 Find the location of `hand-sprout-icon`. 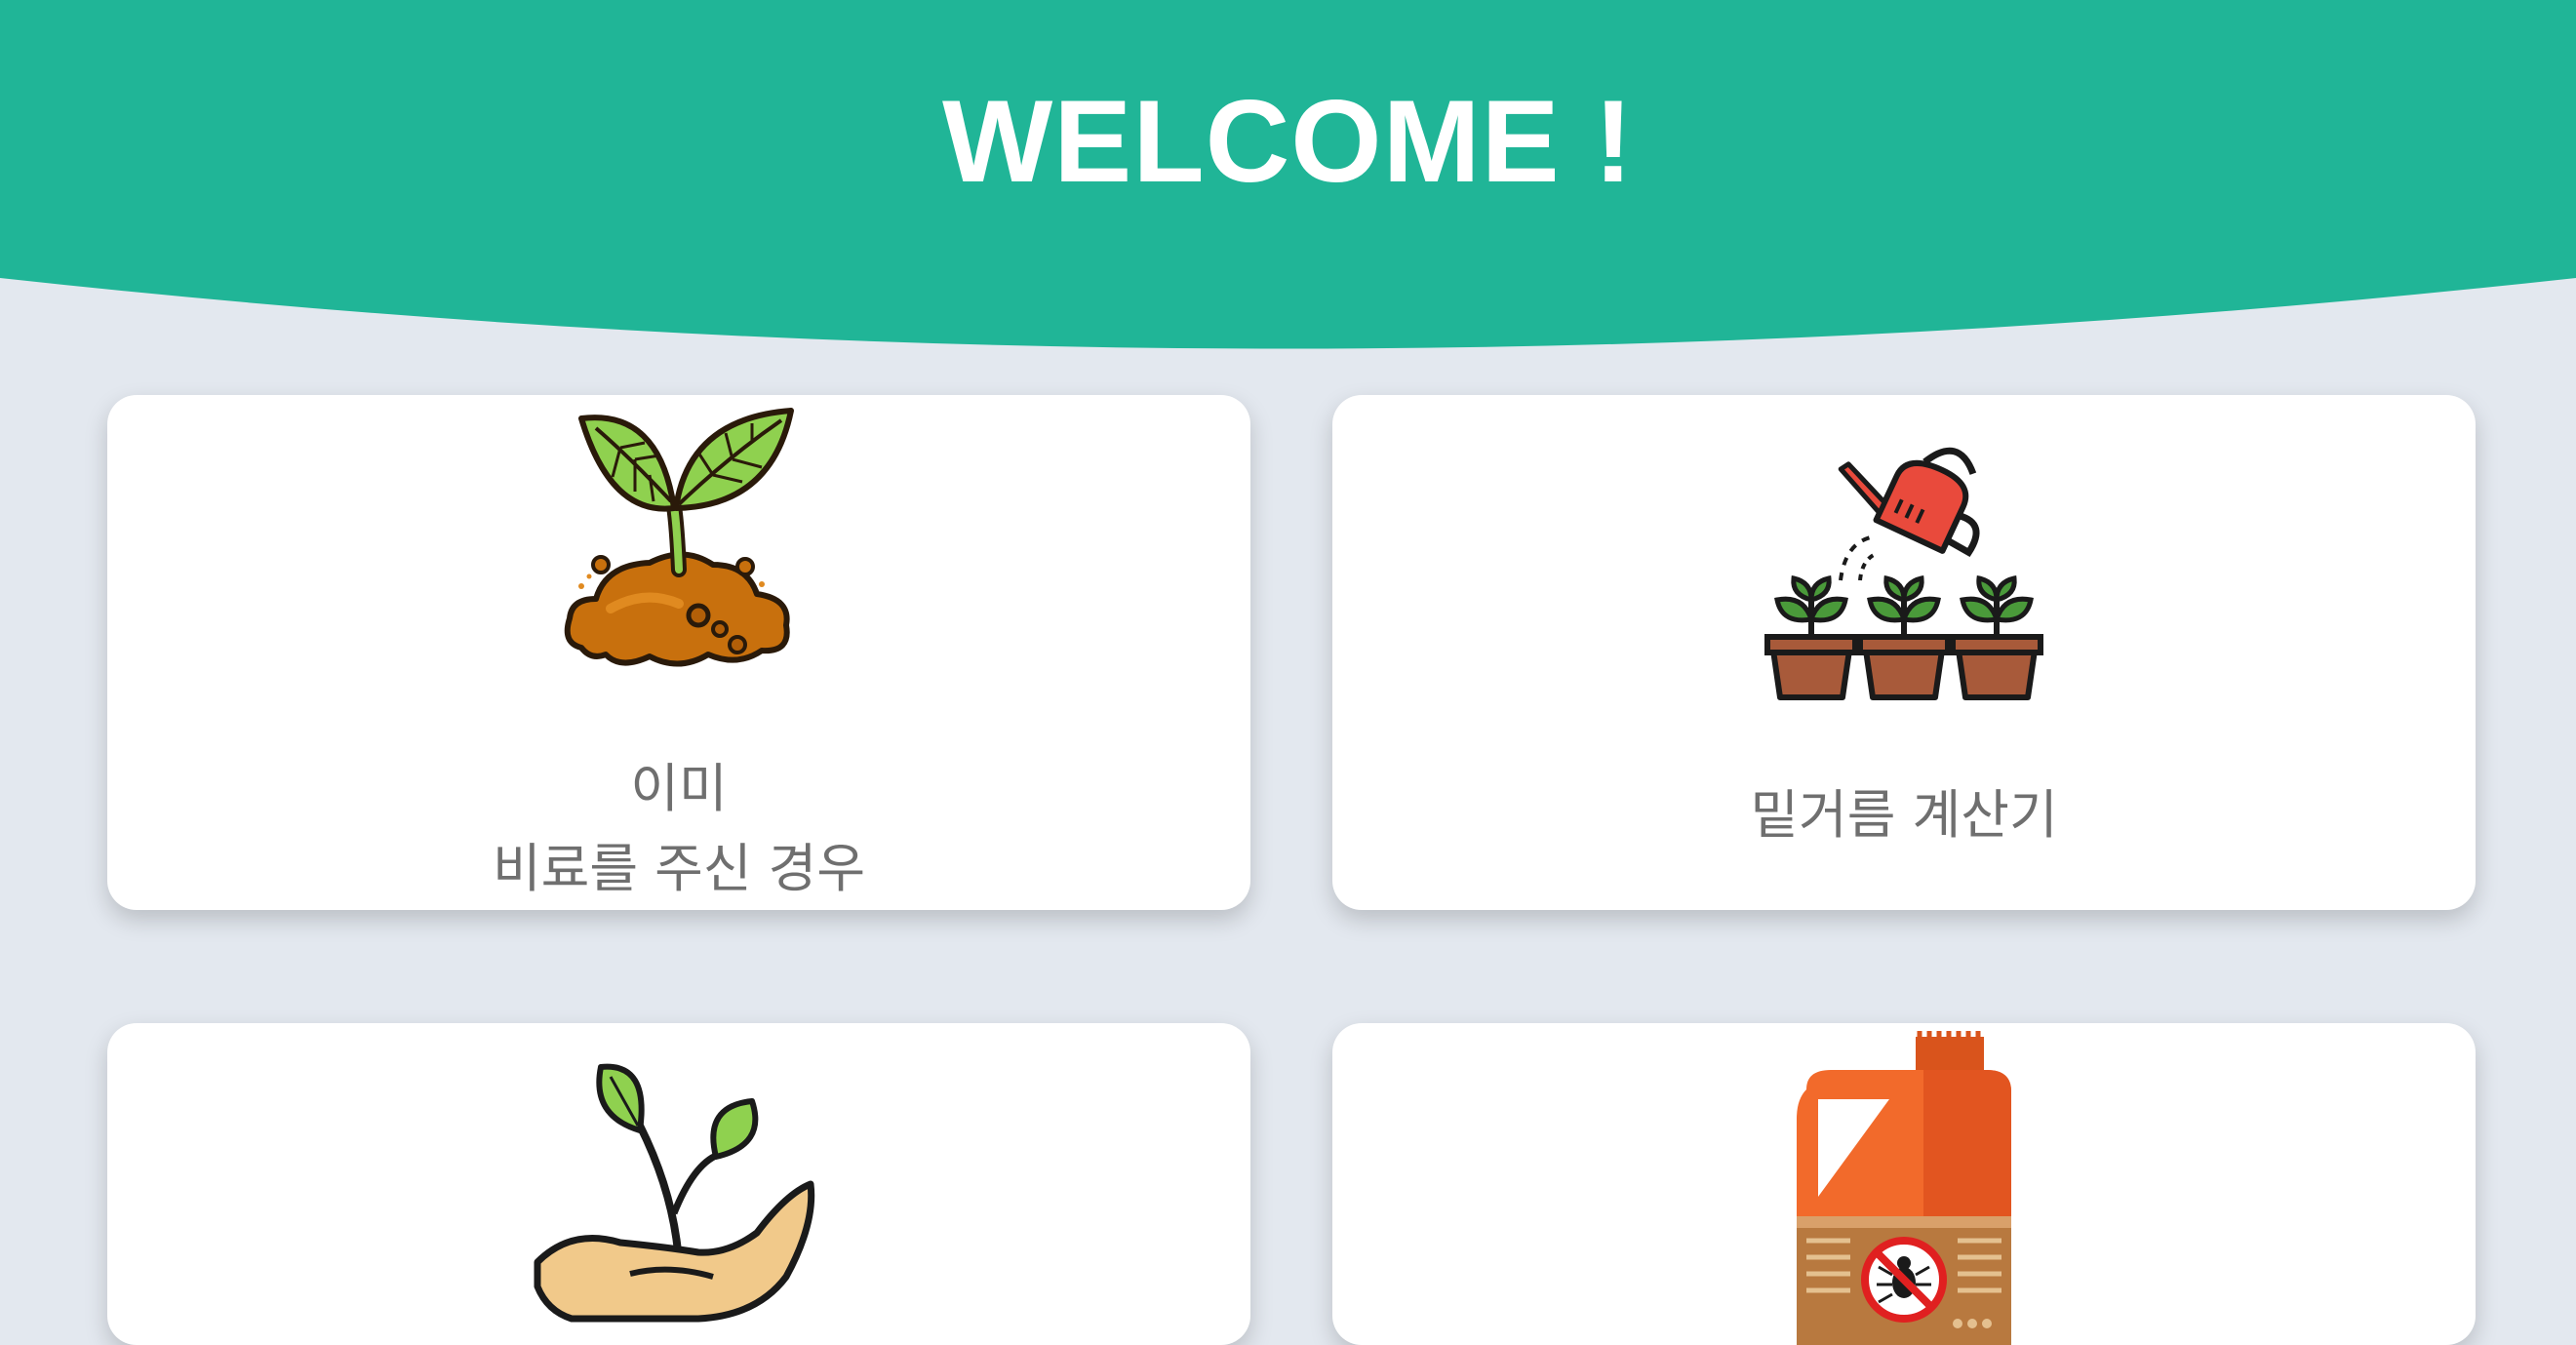

hand-sprout-icon is located at coordinates (679, 1196).